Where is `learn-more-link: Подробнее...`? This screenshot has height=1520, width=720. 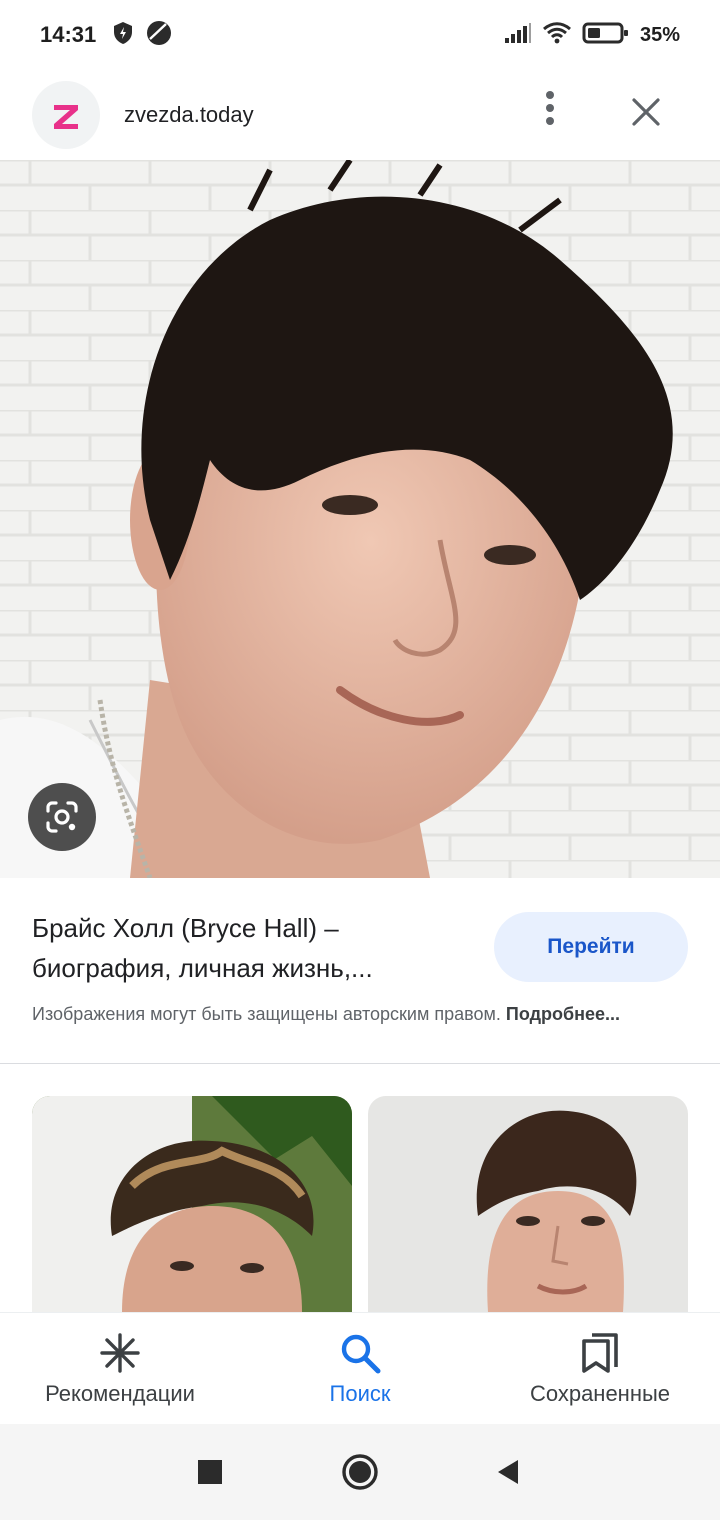
learn-more-link: Подробнее... is located at coordinates (563, 1014).